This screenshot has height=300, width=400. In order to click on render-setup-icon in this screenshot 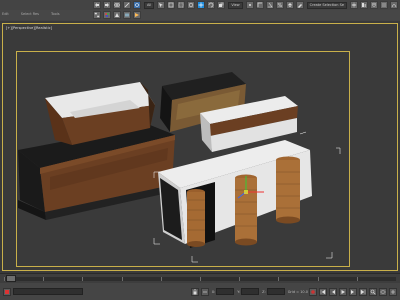, I will do `click(117, 15)`.